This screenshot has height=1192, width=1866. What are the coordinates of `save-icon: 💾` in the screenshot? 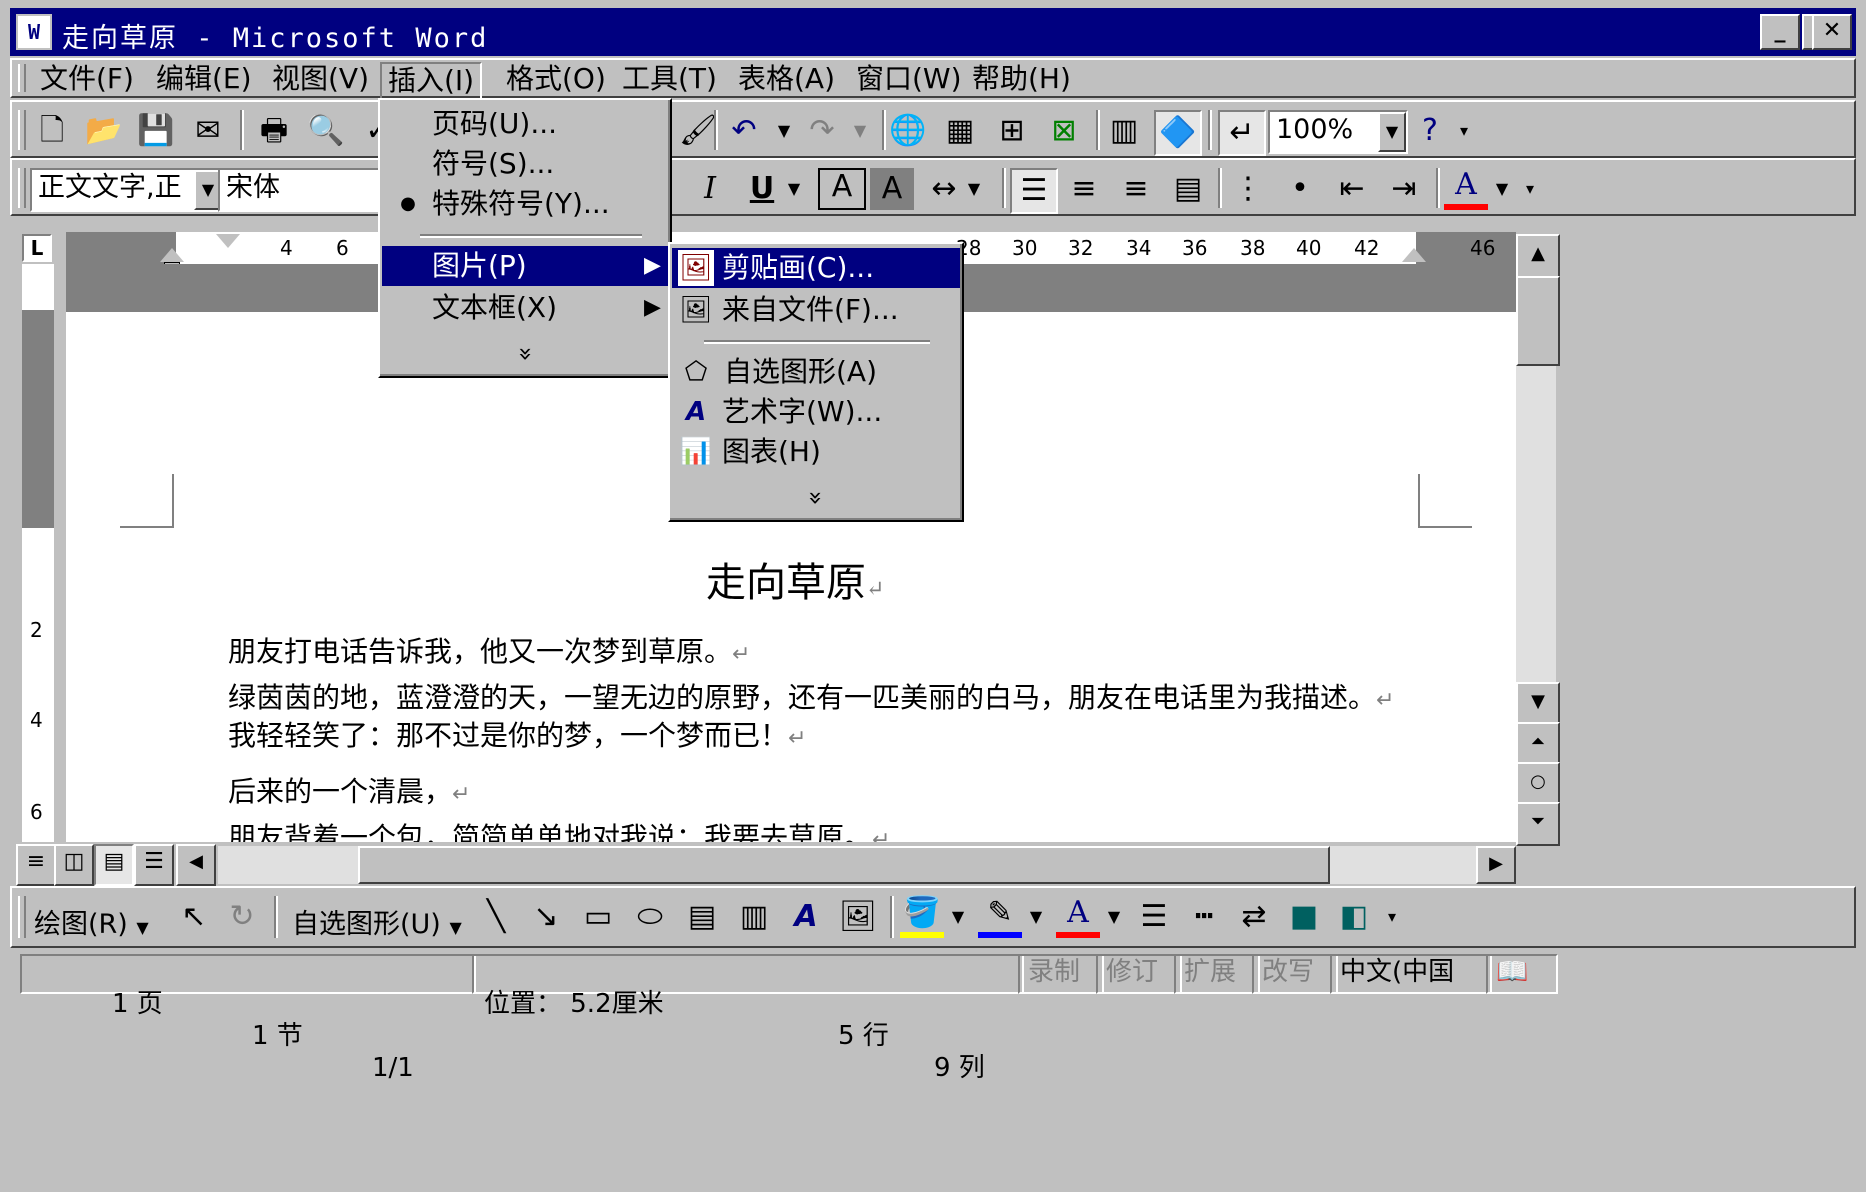 It's located at (156, 131).